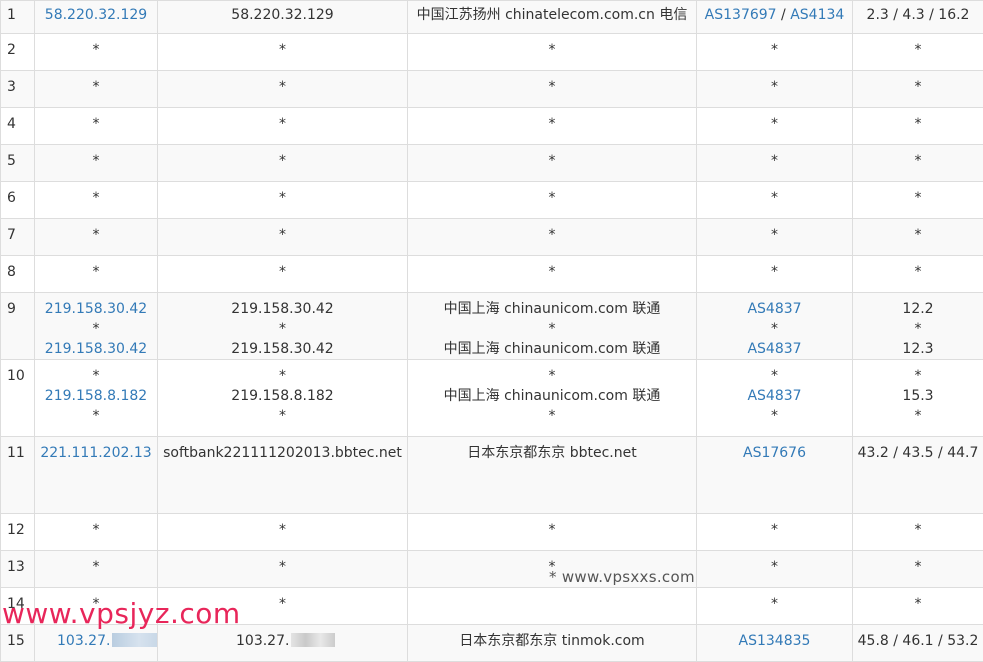 The width and height of the screenshot is (983, 662). I want to click on hop-number-label: 8, so click(19, 272).